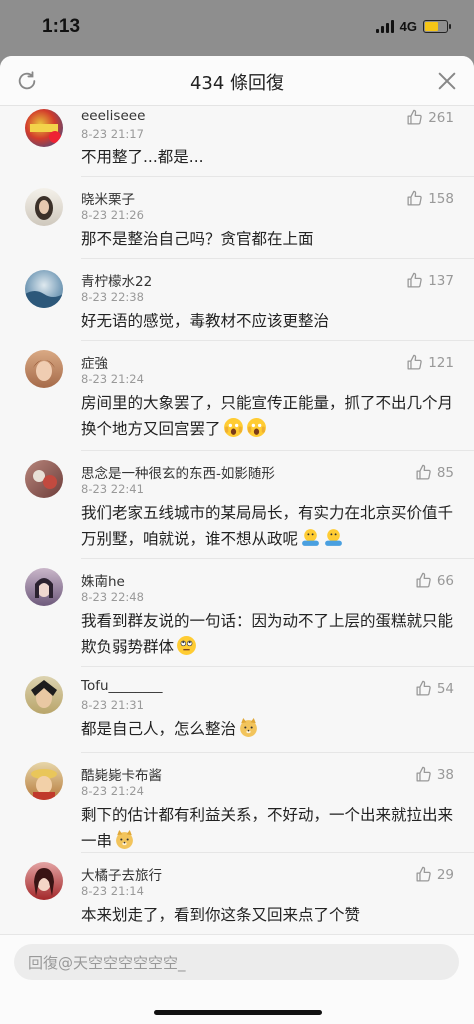 The width and height of the screenshot is (474, 1024). I want to click on comment-text-content: 我看到群友说的一句话：因为动不了上层的蛋糕就只能欺负弱势群体, so click(267, 634).